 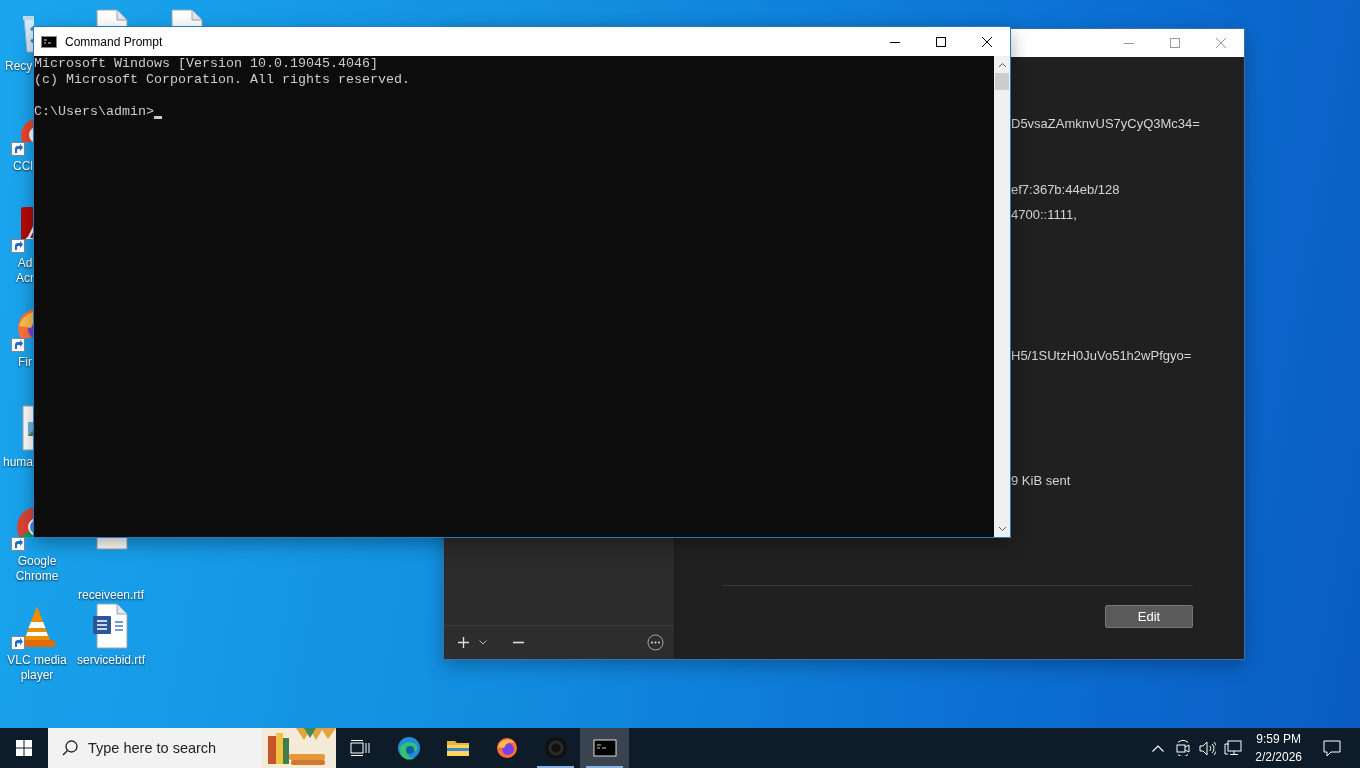 What do you see at coordinates (114, 41) in the screenshot?
I see `window-title: Command Prompt` at bounding box center [114, 41].